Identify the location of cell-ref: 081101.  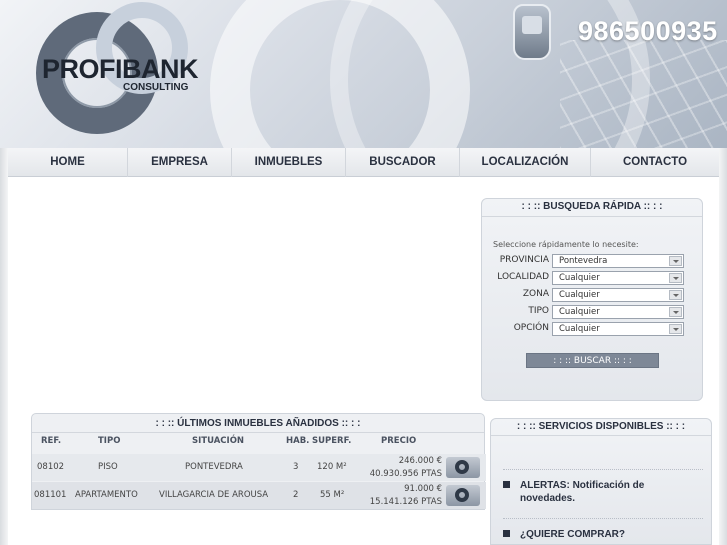
(50, 495).